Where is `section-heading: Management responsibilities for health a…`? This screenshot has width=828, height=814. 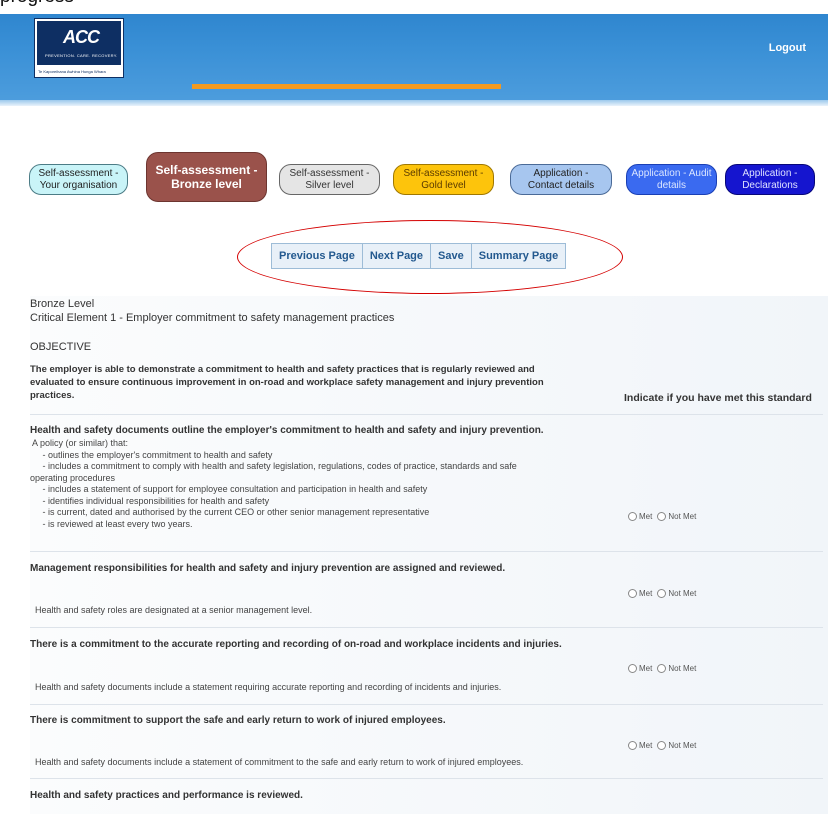 section-heading: Management responsibilities for health a… is located at coordinates (268, 568).